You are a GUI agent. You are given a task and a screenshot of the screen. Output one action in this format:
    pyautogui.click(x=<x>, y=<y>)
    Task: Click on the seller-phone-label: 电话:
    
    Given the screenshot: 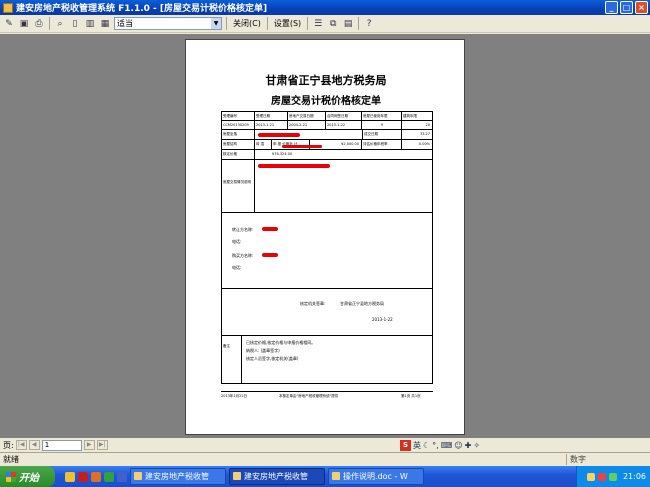 What is the action you would take?
    pyautogui.click(x=237, y=241)
    